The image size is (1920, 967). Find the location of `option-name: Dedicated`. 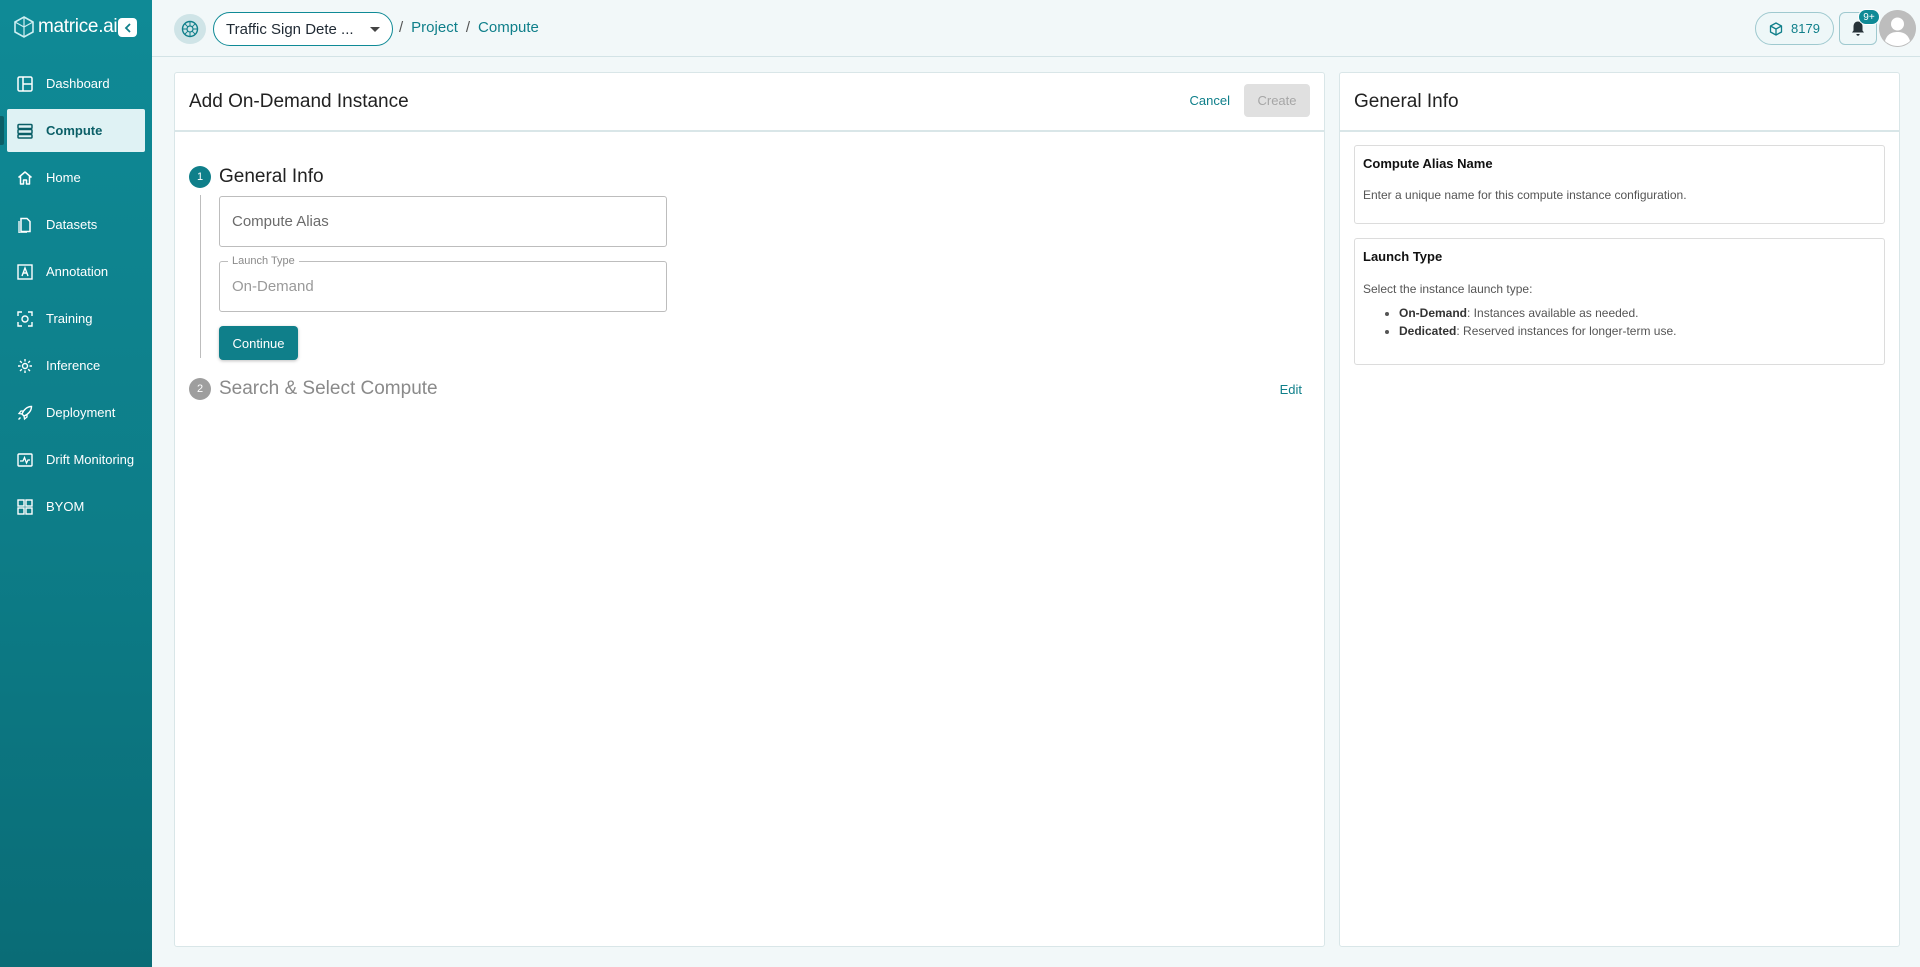

option-name: Dedicated is located at coordinates (1428, 331).